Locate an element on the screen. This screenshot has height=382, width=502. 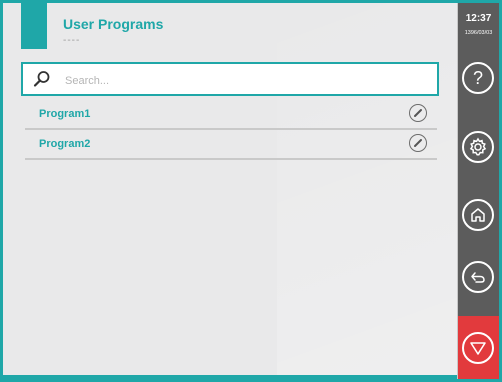
settings-button is located at coordinates (478, 147).